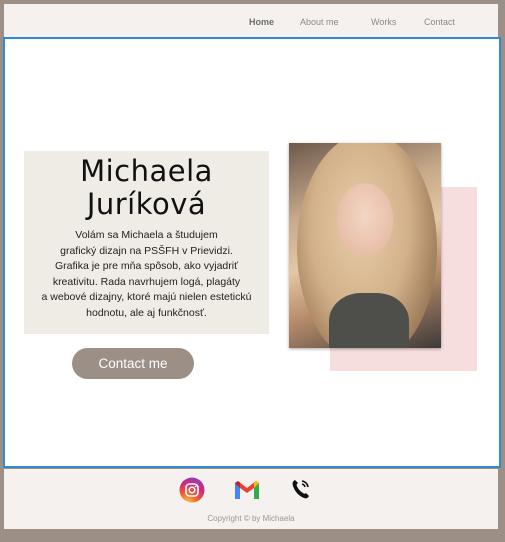 The width and height of the screenshot is (505, 542). What do you see at coordinates (246, 490) in the screenshot?
I see `gmail-icon` at bounding box center [246, 490].